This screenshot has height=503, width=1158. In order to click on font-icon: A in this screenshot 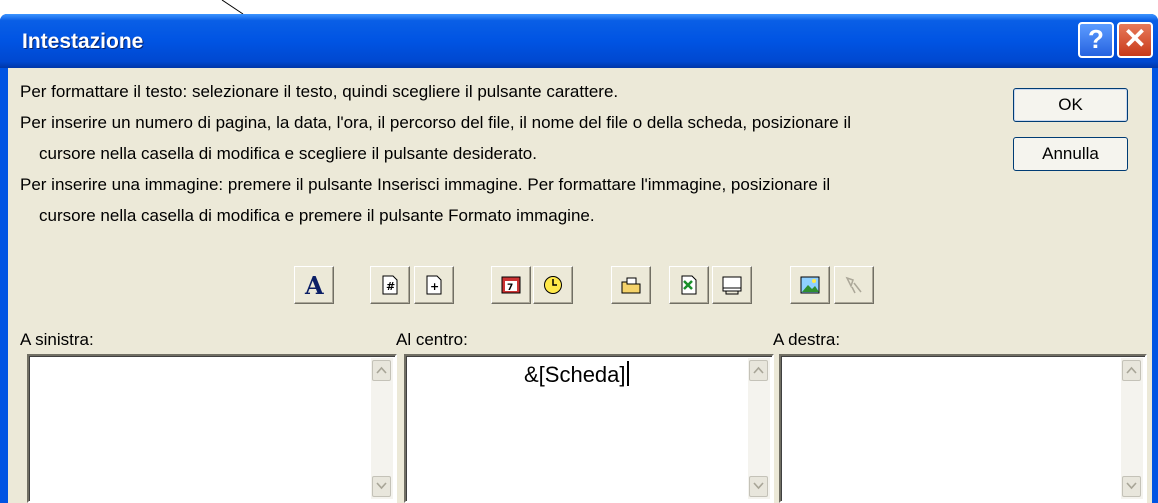, I will do `click(314, 285)`.